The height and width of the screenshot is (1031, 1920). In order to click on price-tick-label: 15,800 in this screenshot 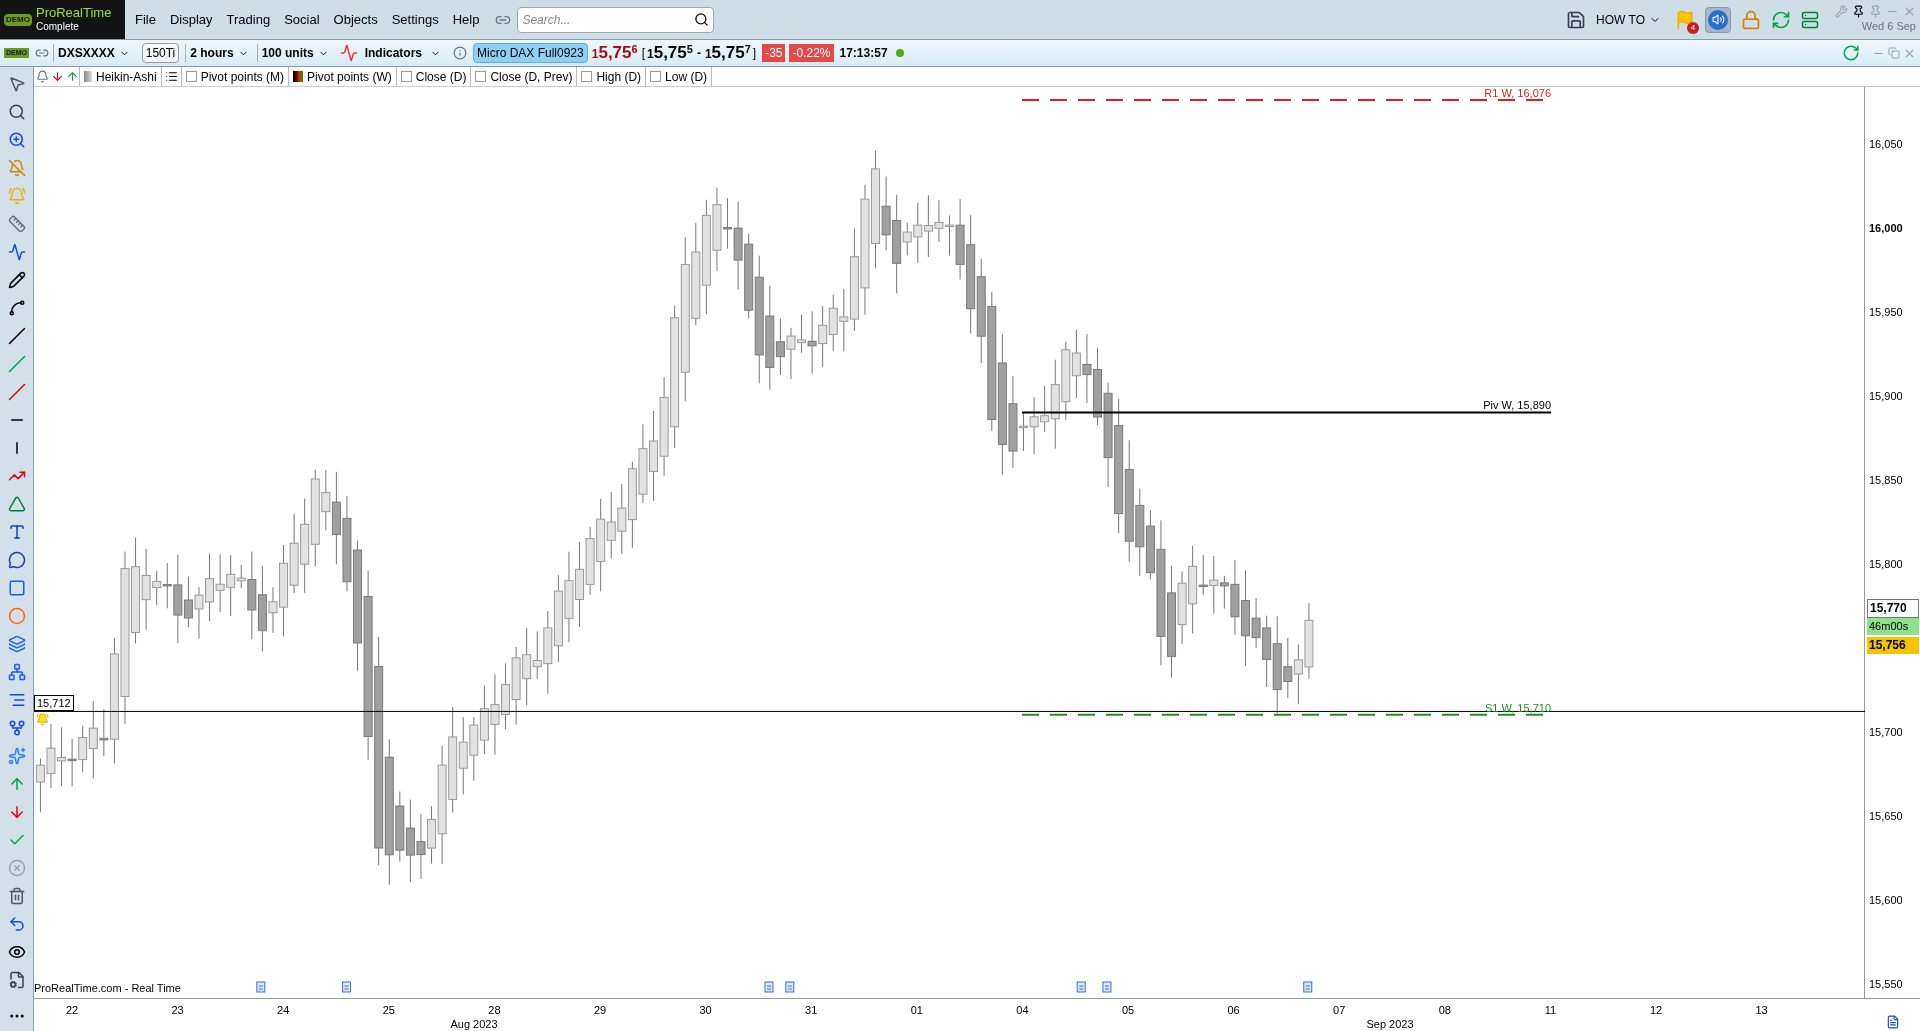, I will do `click(1886, 564)`.